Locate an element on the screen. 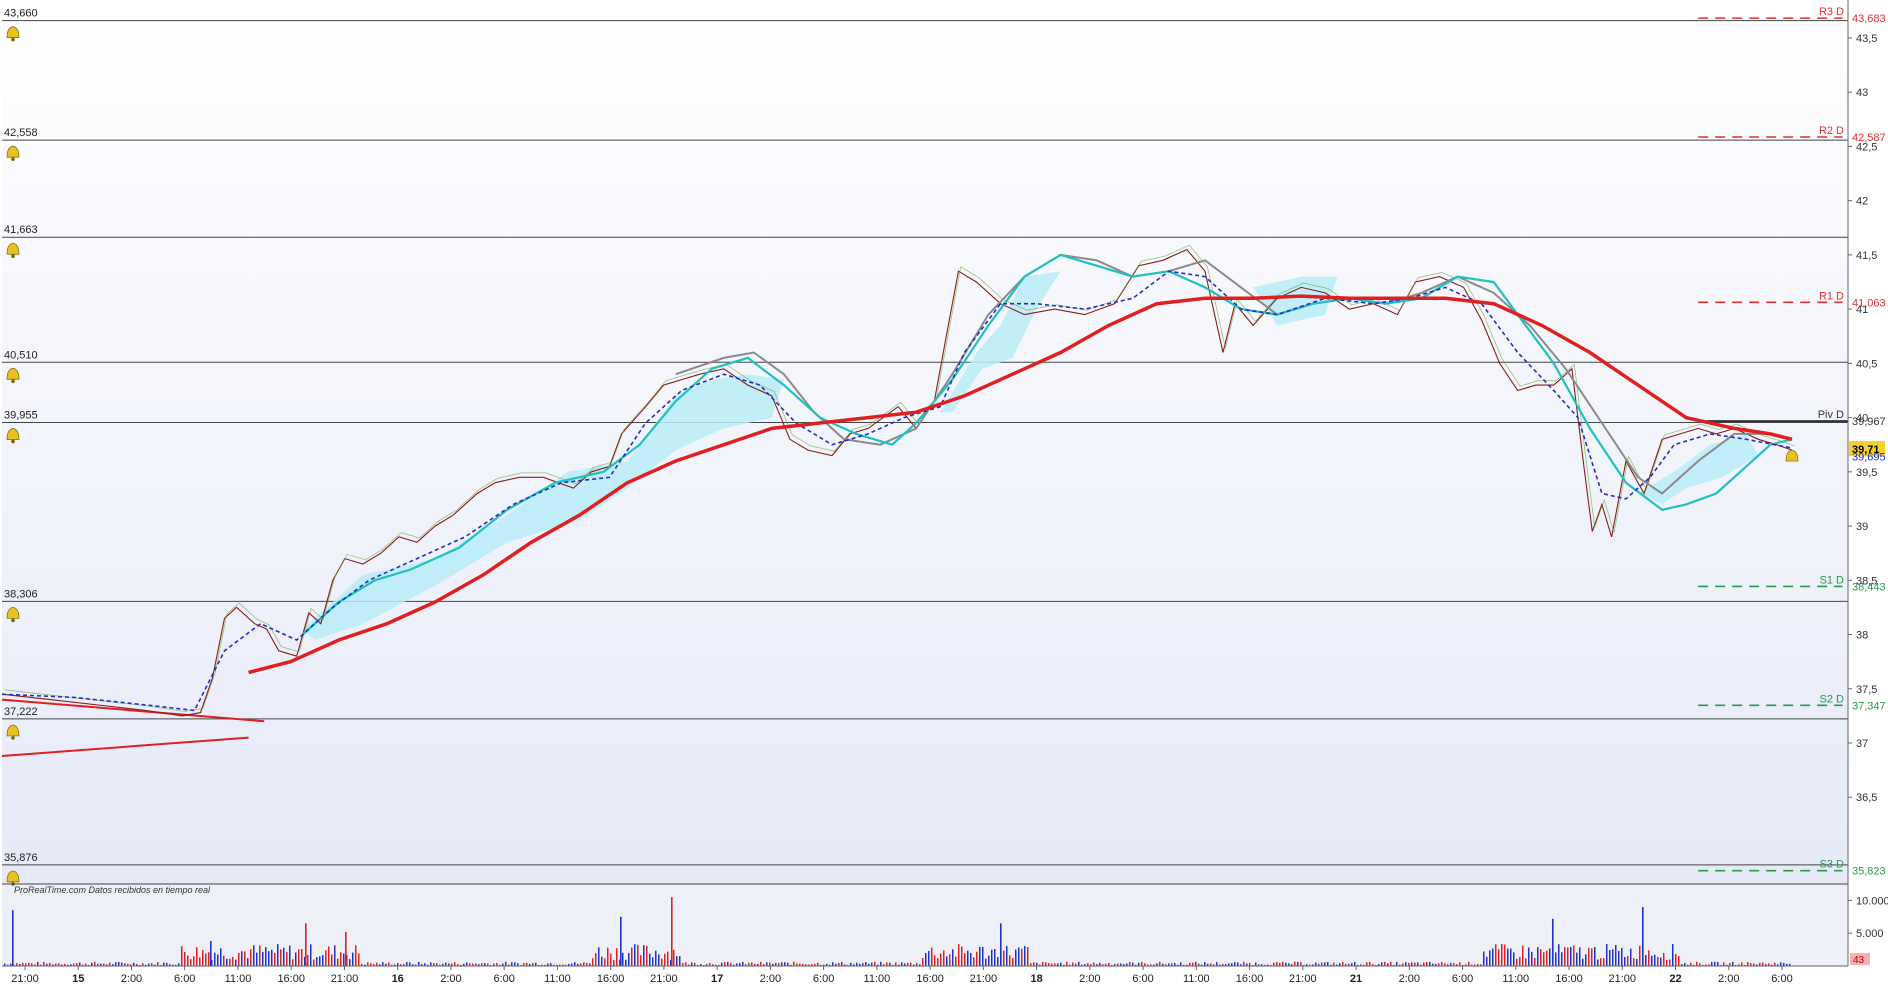  volume-value-label: 43 is located at coordinates (1859, 960).